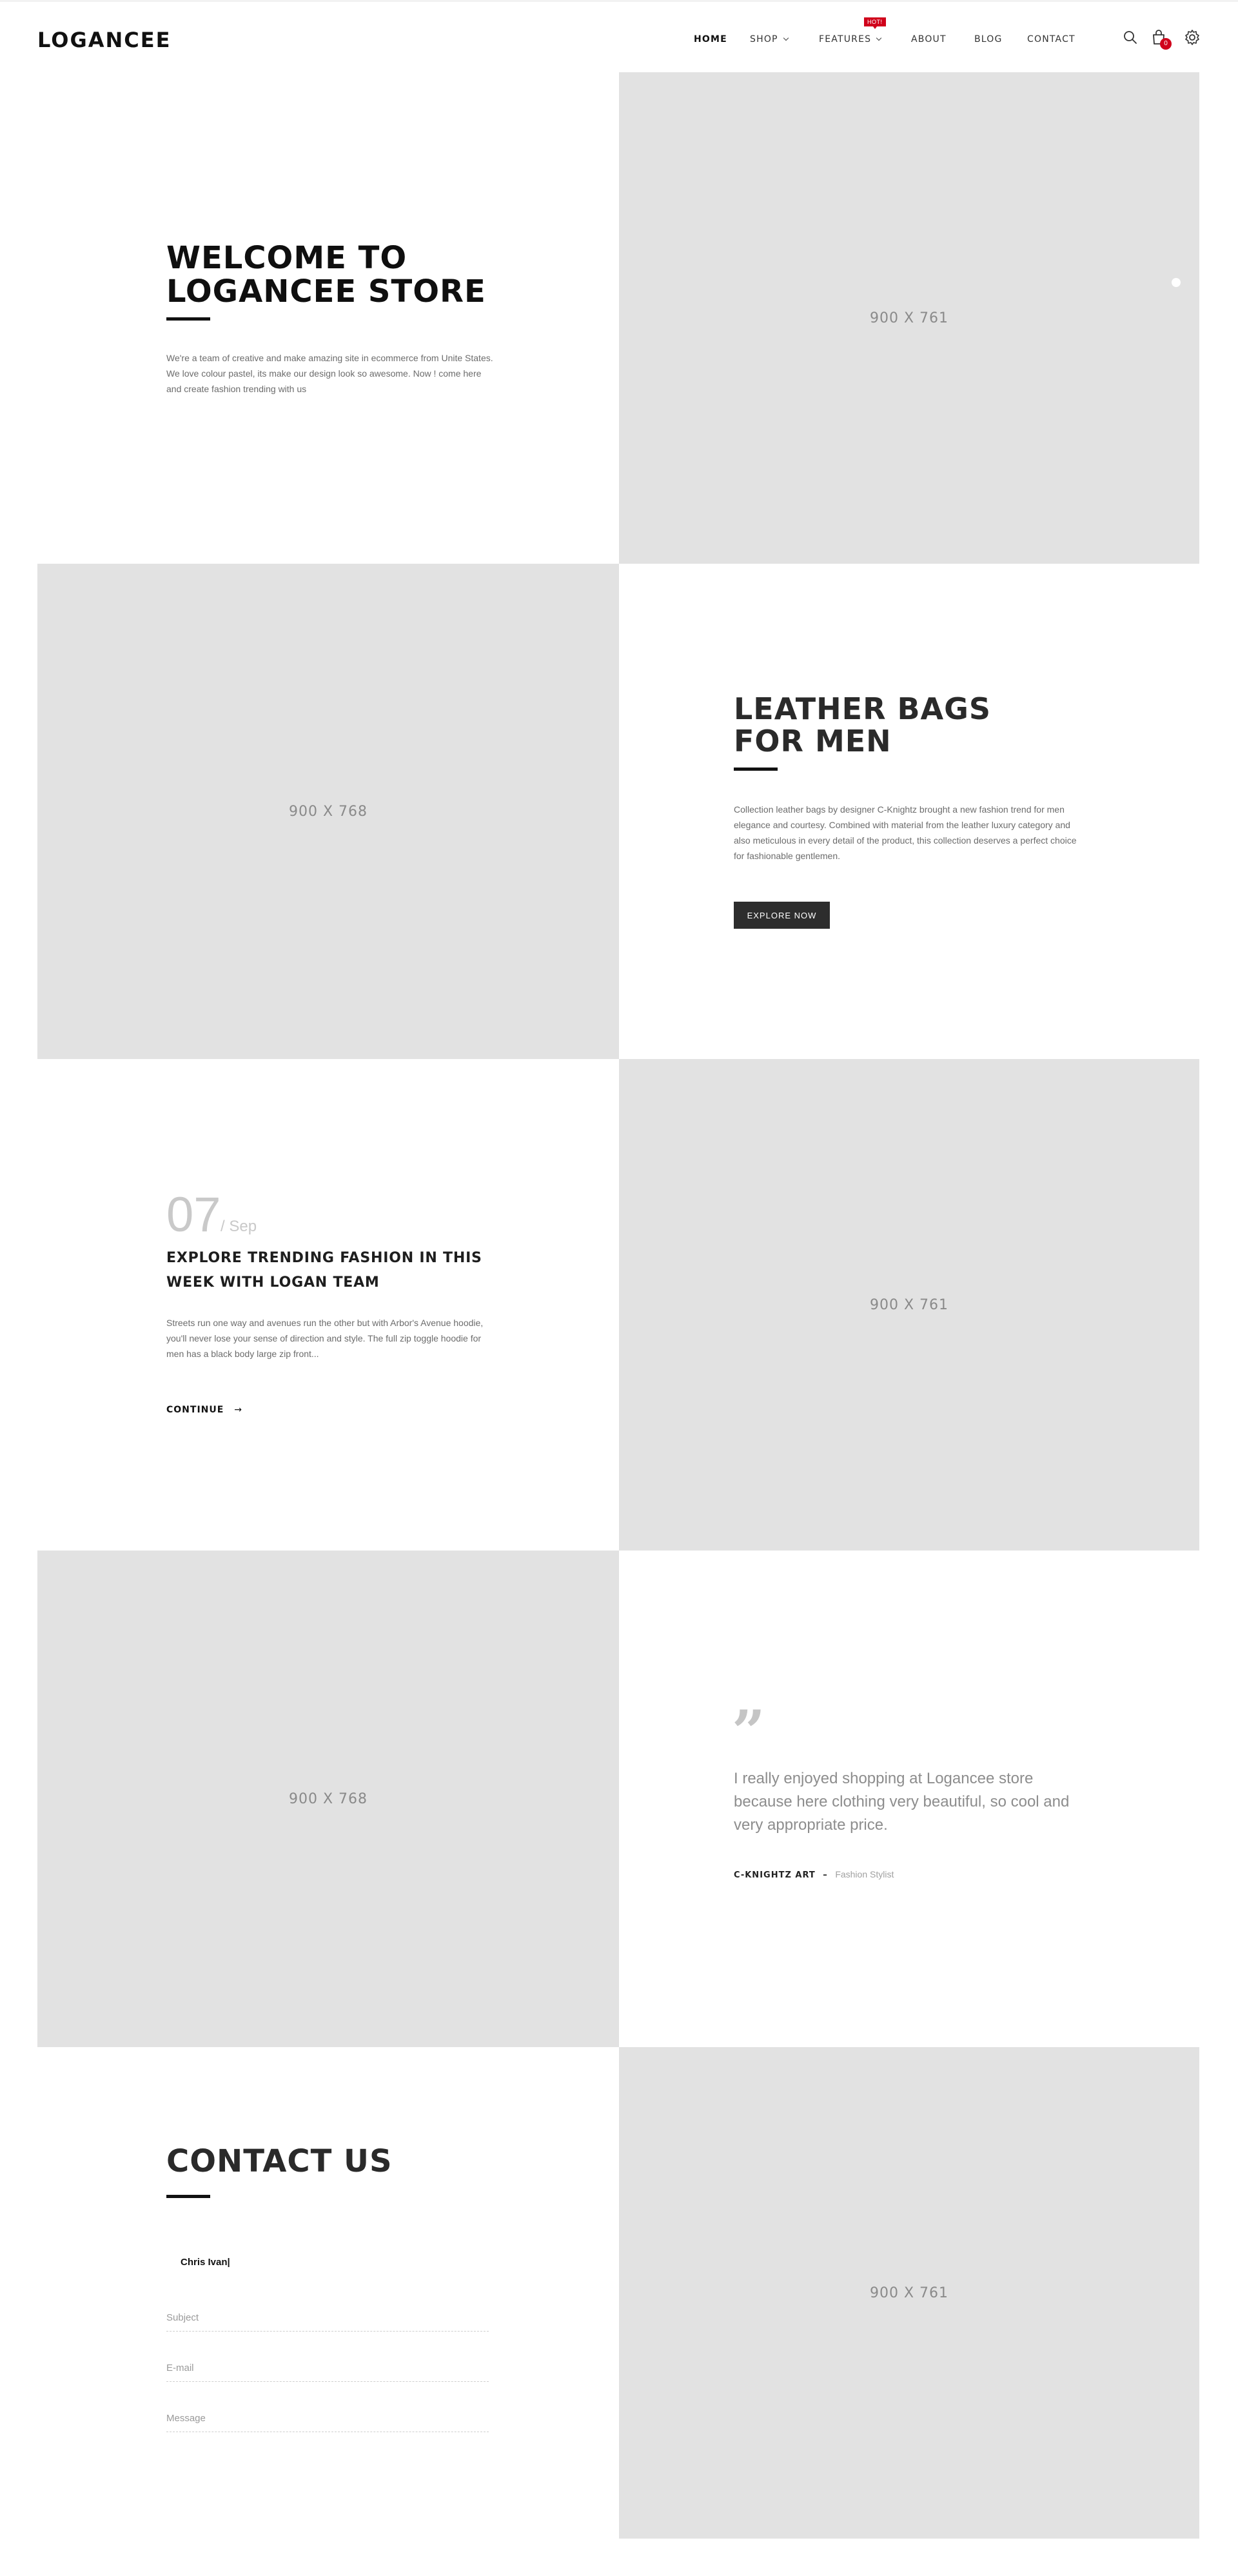 This screenshot has width=1238, height=2576. Describe the element at coordinates (875, 23) in the screenshot. I see `hot-badge: HOT!` at that location.